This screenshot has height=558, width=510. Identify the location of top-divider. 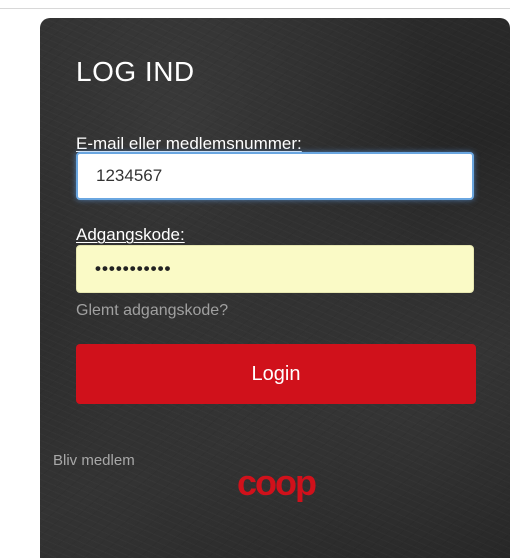
(255, 8).